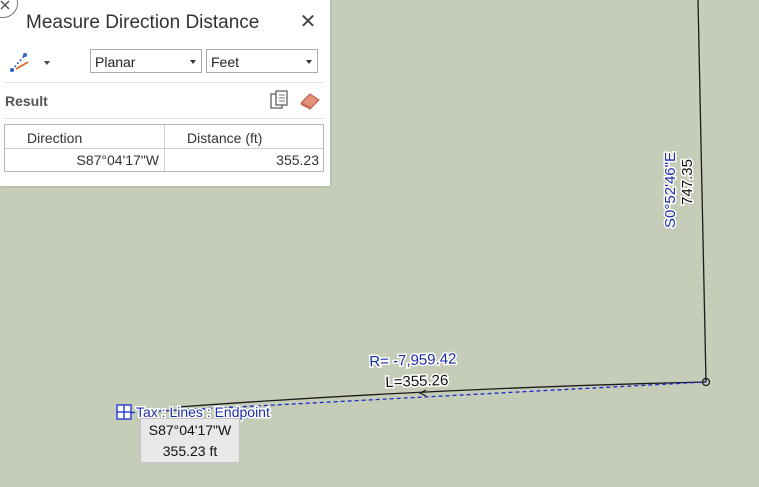  I want to click on result-label: Result, so click(26, 101).